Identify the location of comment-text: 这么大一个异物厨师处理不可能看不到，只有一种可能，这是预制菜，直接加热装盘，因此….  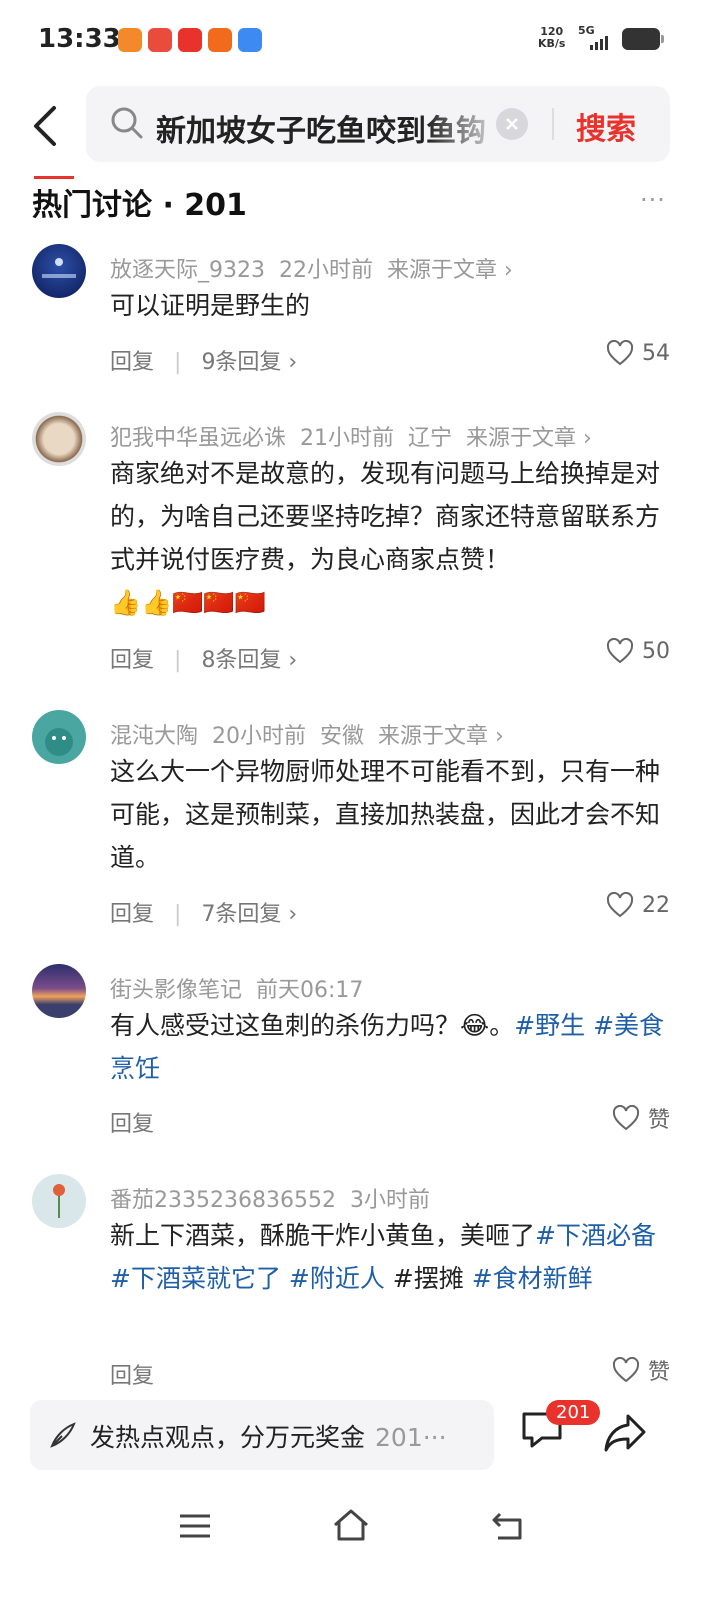
(385, 814).